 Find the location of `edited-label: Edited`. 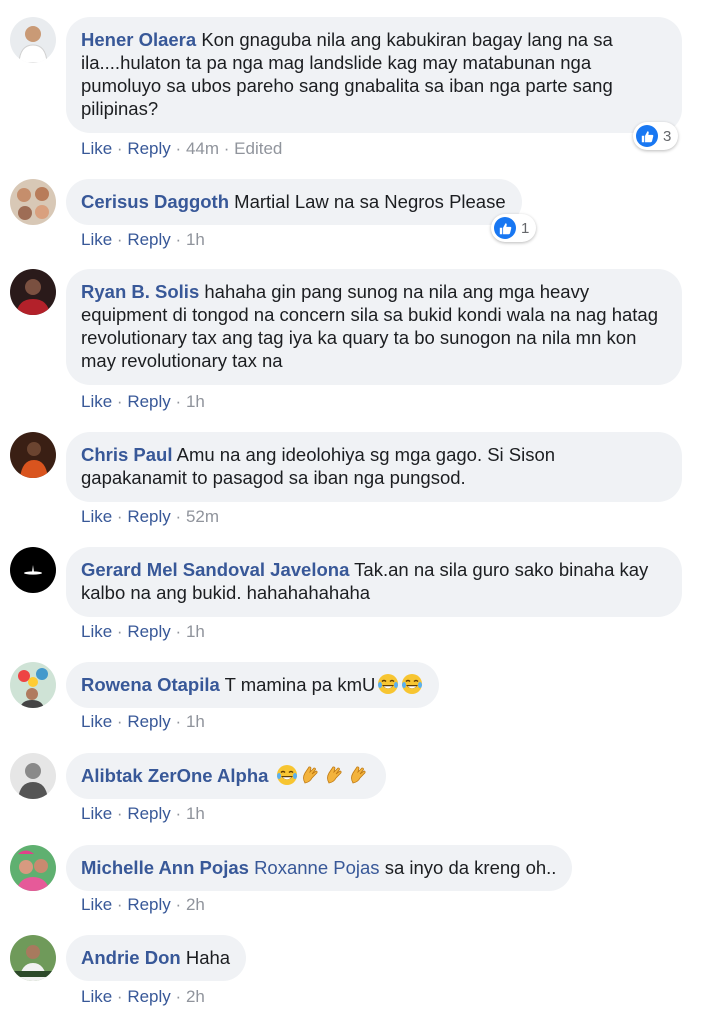

edited-label: Edited is located at coordinates (258, 148).